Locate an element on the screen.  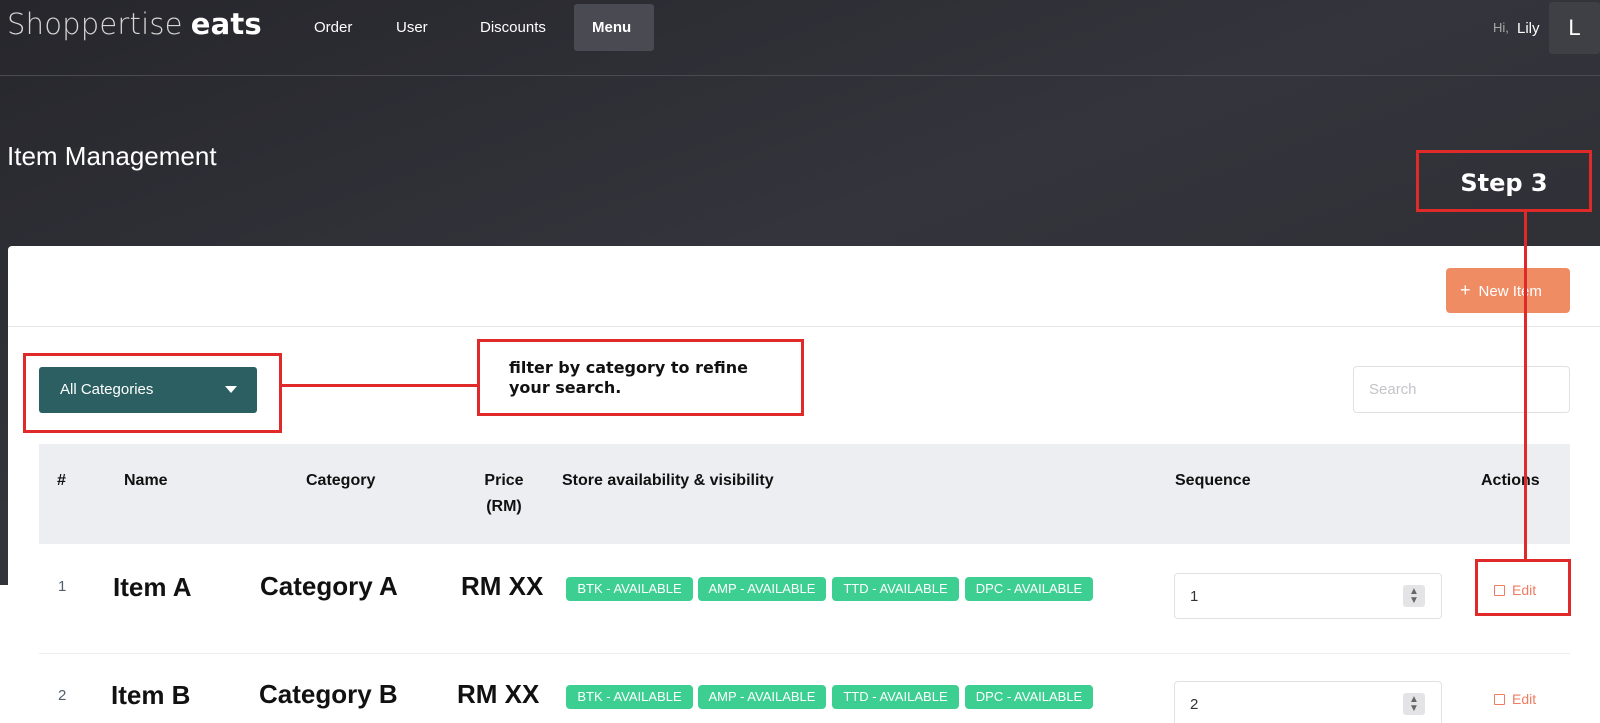
row-2-edit-label: Edit is located at coordinates (1524, 699).